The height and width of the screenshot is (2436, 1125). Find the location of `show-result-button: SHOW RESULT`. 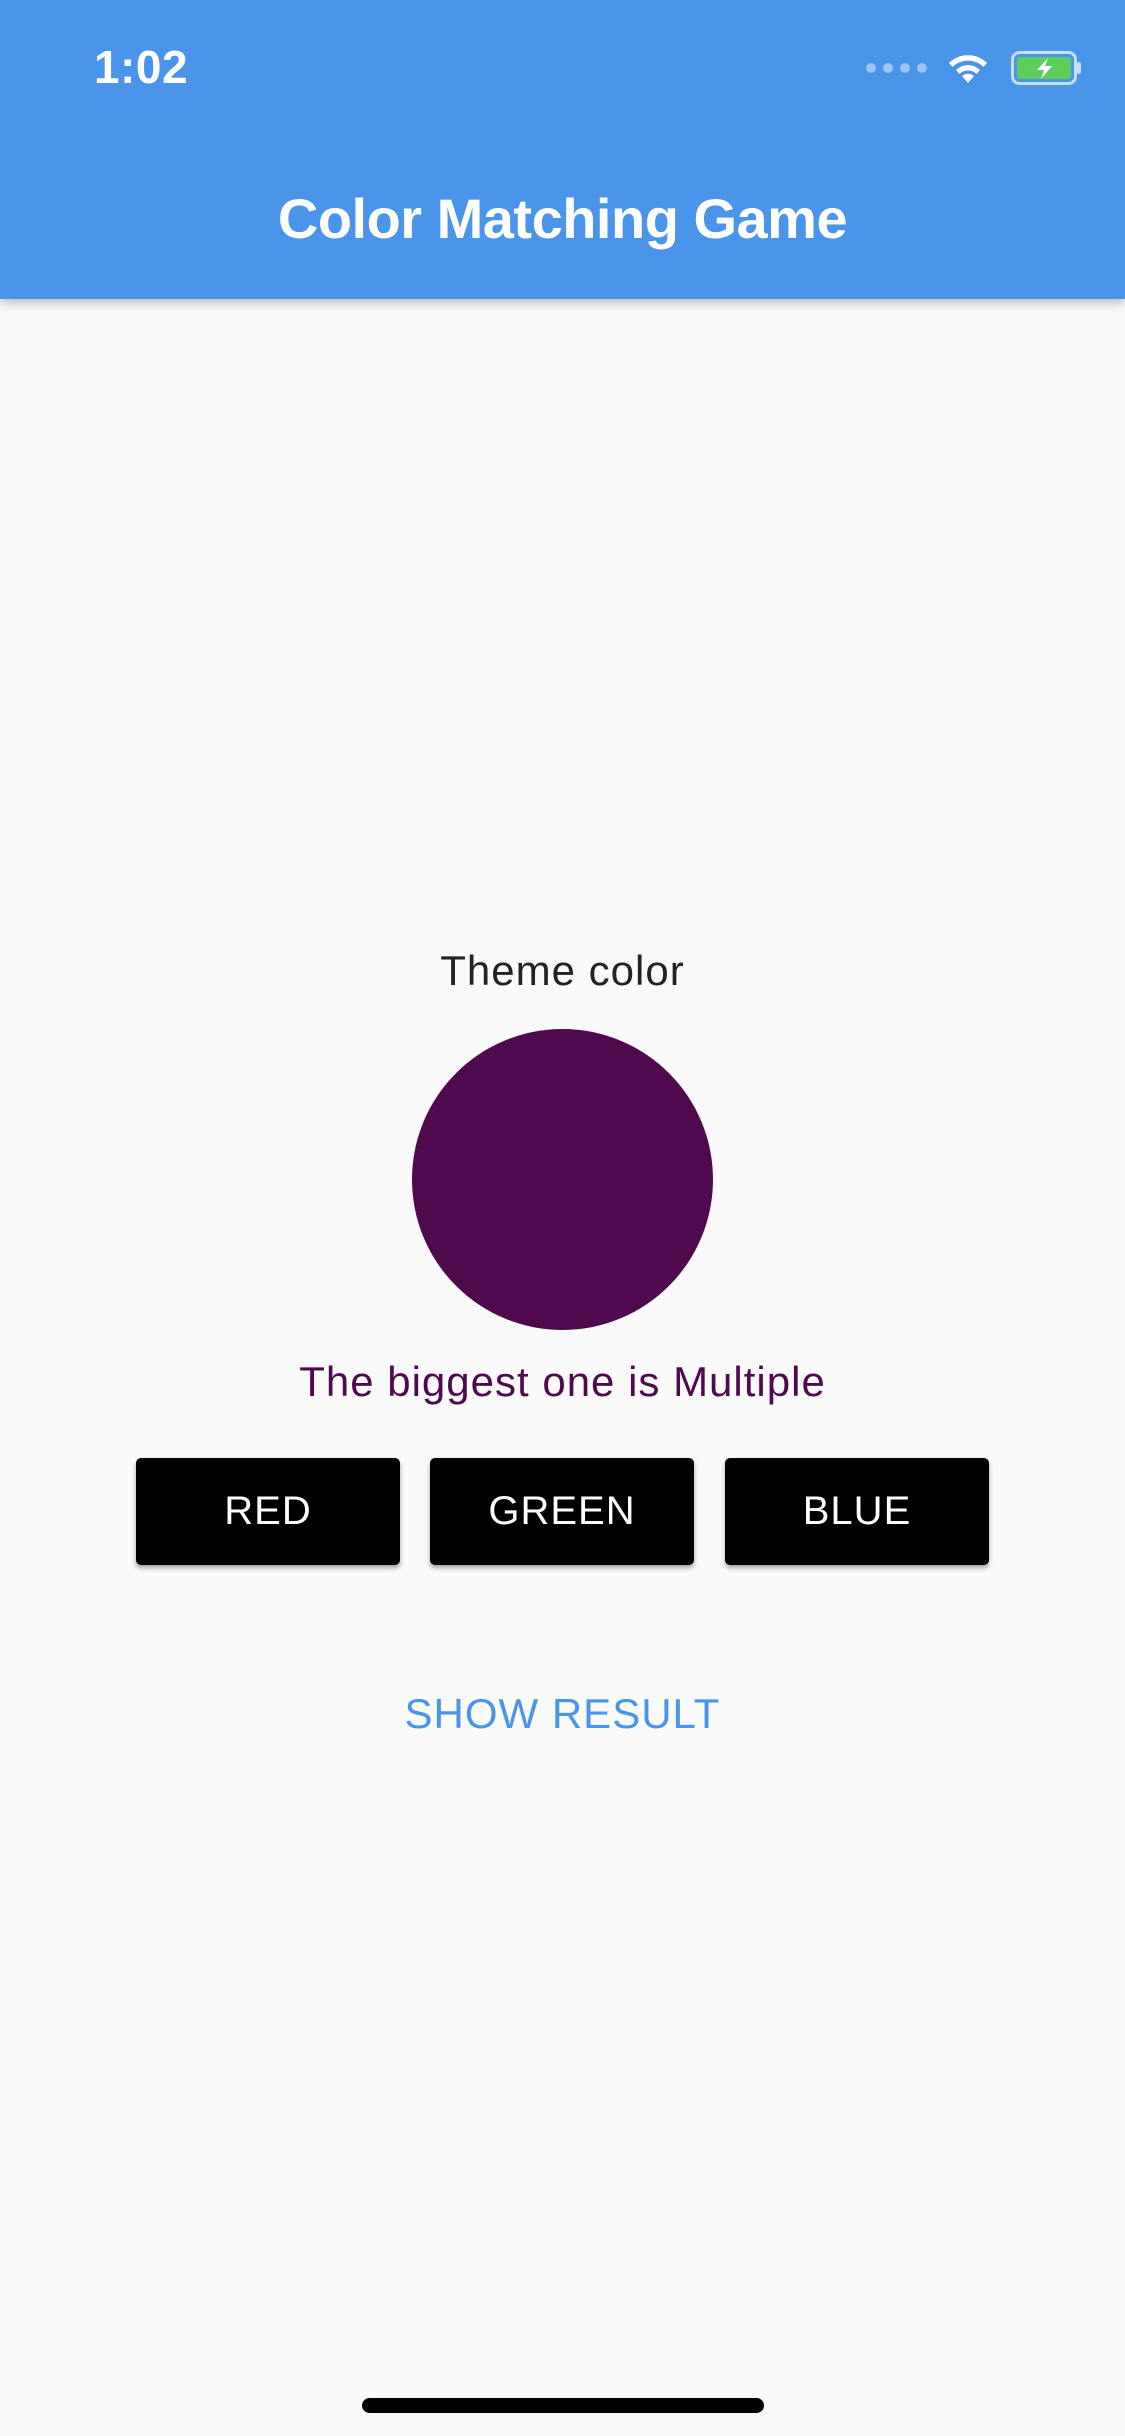

show-result-button: SHOW RESULT is located at coordinates (562, 1714).